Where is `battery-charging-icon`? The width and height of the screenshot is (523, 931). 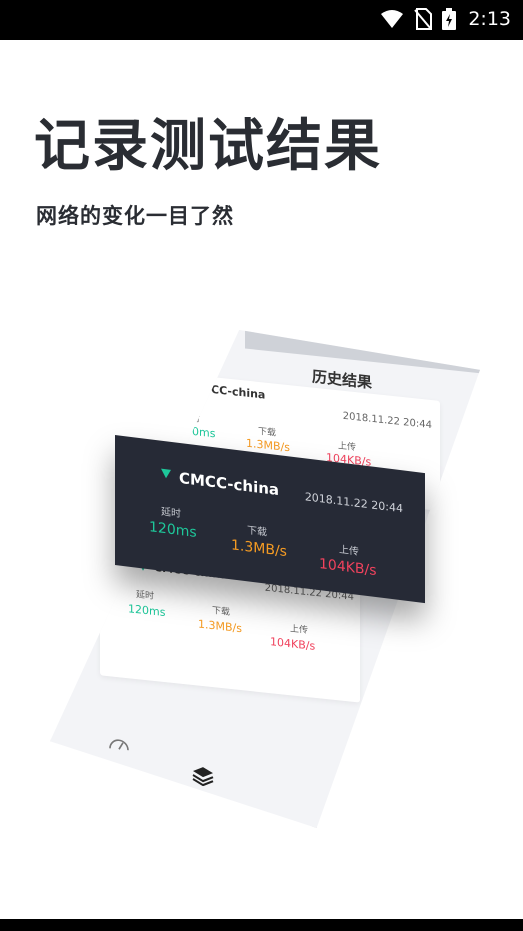 battery-charging-icon is located at coordinates (449, 19).